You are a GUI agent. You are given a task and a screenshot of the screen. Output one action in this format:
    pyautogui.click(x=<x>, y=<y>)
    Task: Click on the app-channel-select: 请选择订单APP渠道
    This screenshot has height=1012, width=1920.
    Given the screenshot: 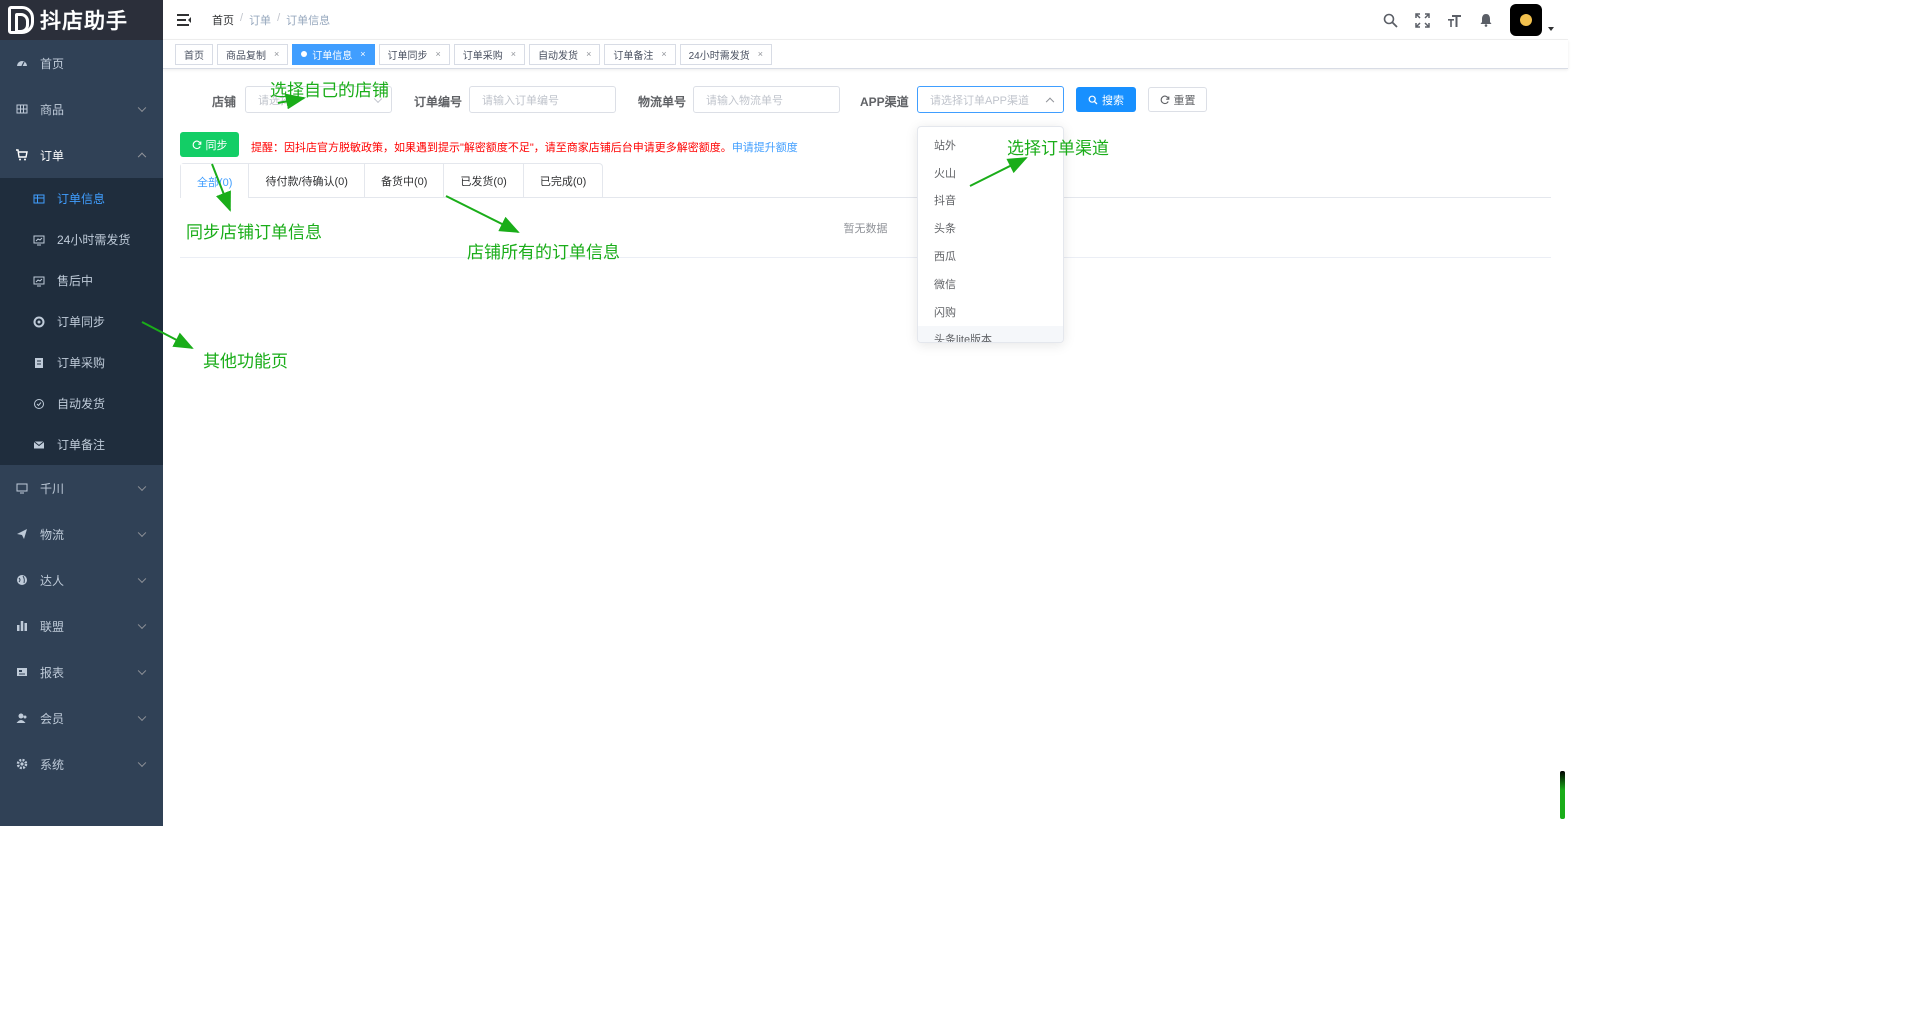 What is the action you would take?
    pyautogui.click(x=990, y=99)
    